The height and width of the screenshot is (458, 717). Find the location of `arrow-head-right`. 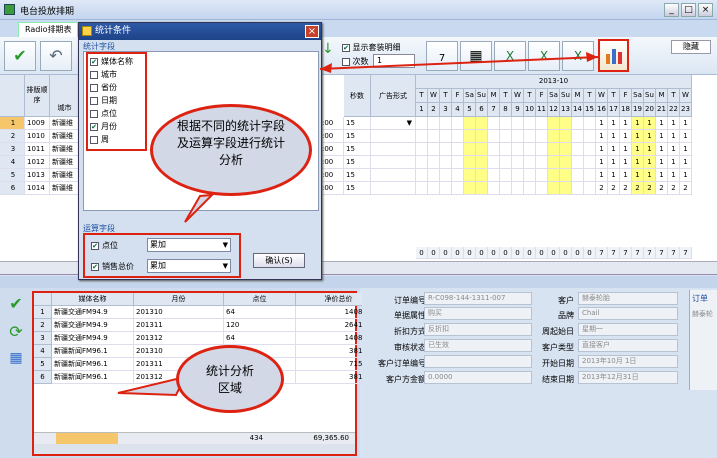

arrow-head-right is located at coordinates (592, 57).